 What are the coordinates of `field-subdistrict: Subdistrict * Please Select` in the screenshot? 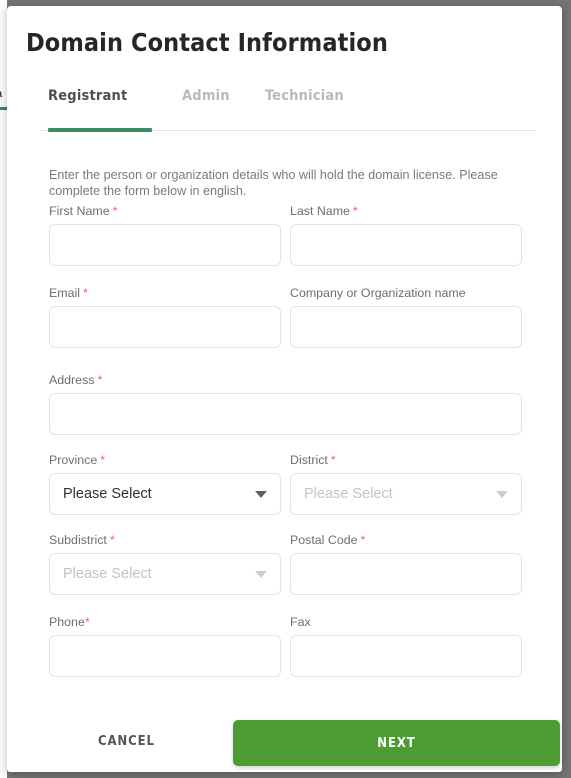 It's located at (165, 564).